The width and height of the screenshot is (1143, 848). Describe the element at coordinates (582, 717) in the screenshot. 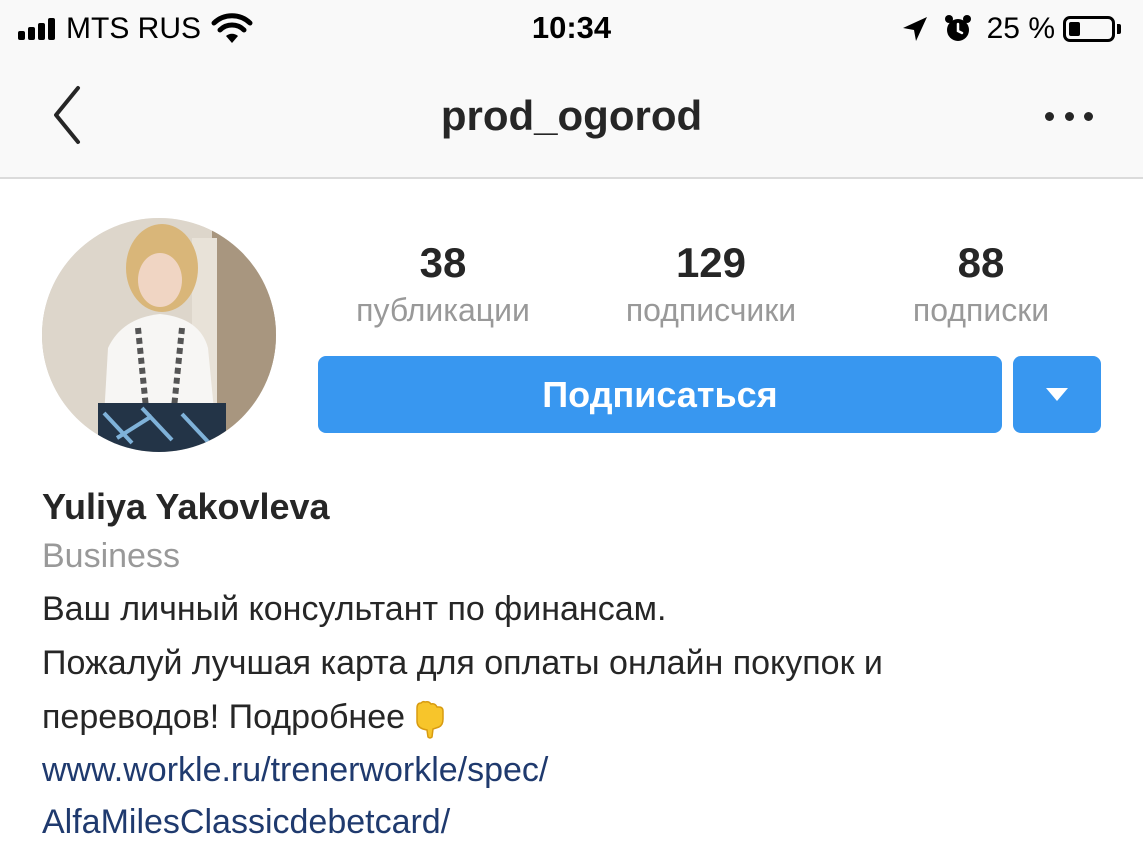

I see `bio-line-3-wrap: переводов! Подробнее` at that location.